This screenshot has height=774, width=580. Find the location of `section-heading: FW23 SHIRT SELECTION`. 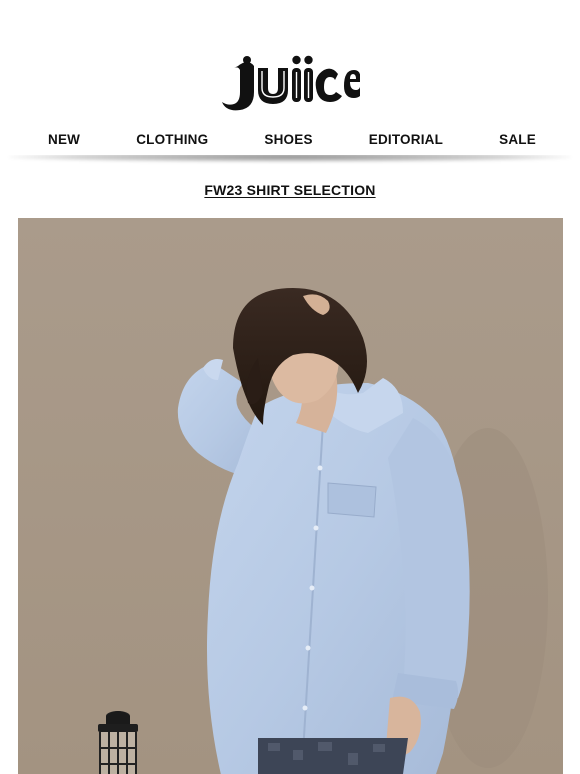

section-heading: FW23 SHIRT SELECTION is located at coordinates (290, 191).